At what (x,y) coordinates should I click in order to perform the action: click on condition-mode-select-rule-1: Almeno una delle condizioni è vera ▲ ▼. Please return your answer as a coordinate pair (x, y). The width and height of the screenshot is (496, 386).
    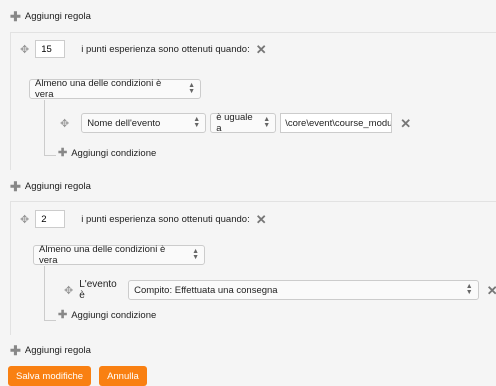
    Looking at the image, I should click on (115, 89).